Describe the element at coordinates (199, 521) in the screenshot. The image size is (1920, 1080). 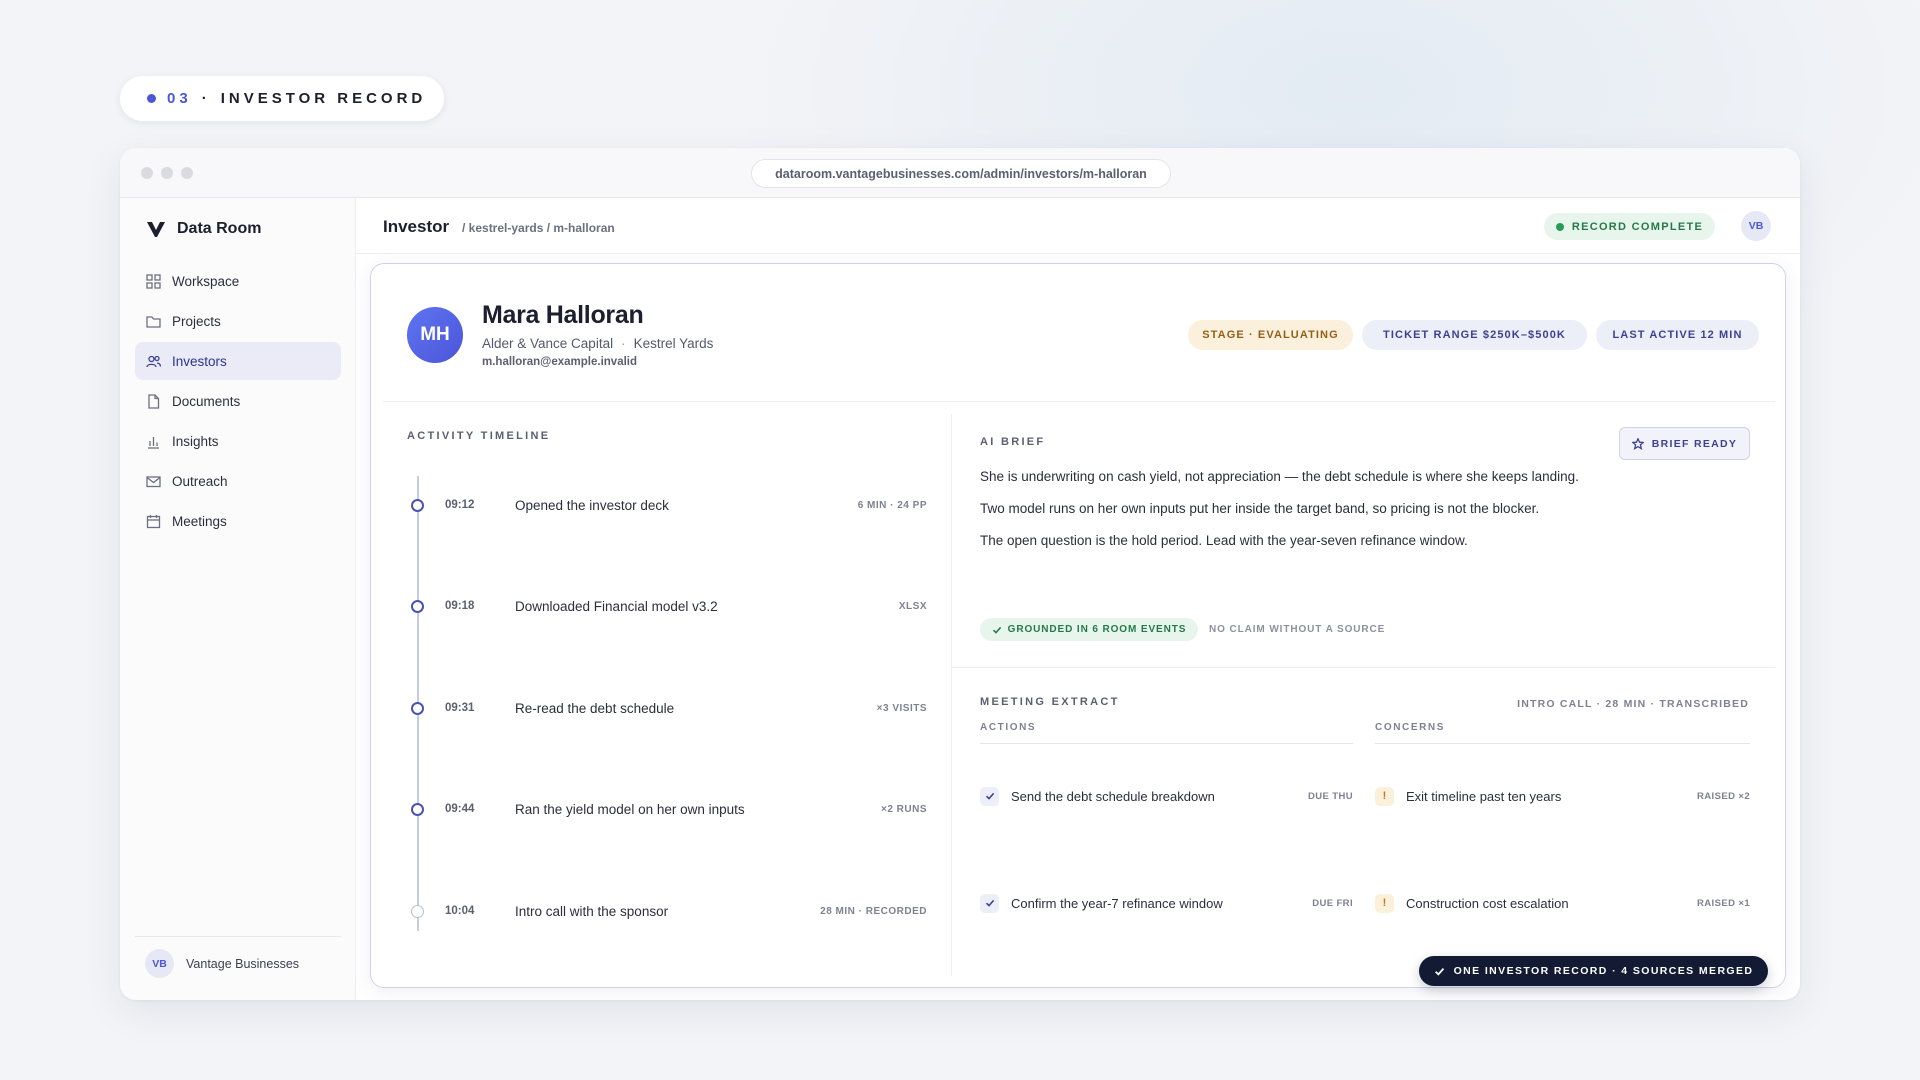
I see `sidebar-item-label: Meetings` at that location.